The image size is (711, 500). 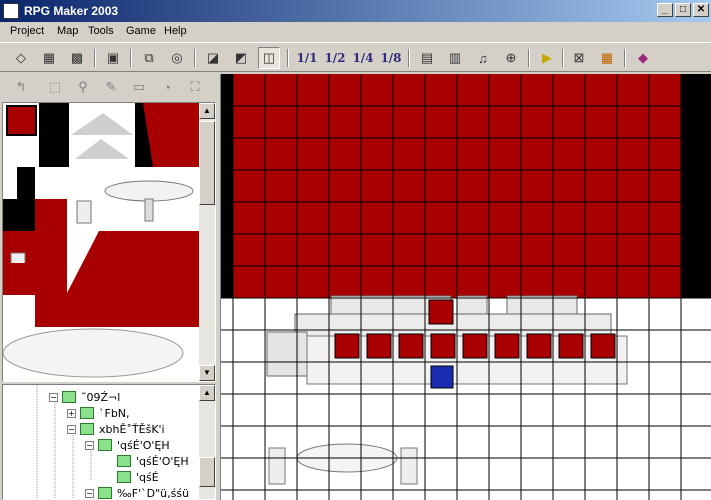 I want to click on fullscreen-icon: ⊠, so click(x=579, y=58).